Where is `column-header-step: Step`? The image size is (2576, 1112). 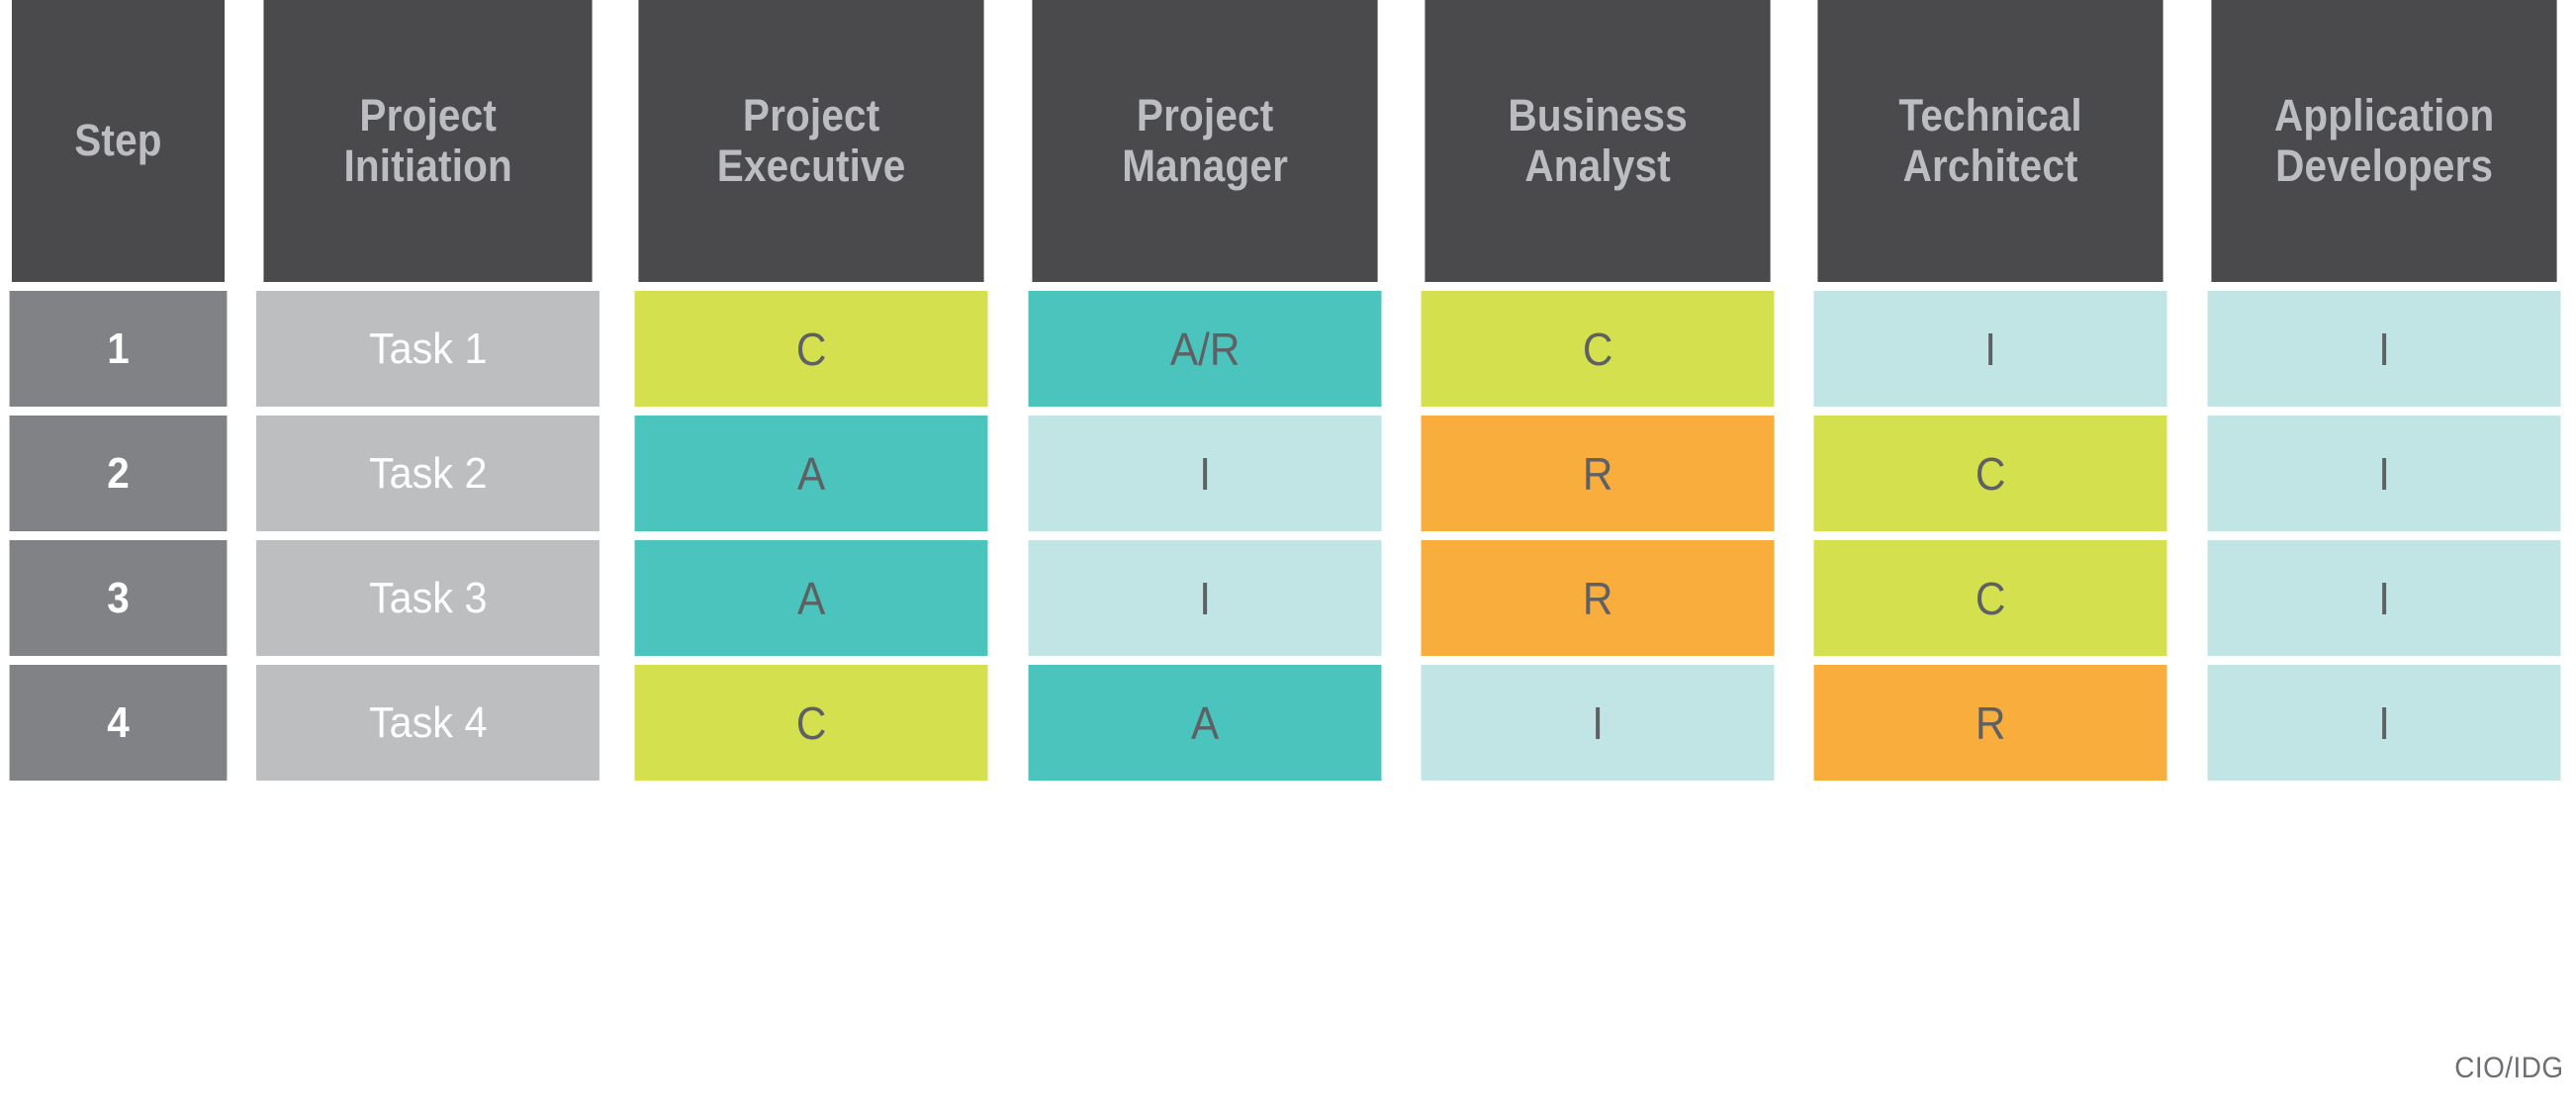 column-header-step: Step is located at coordinates (118, 141).